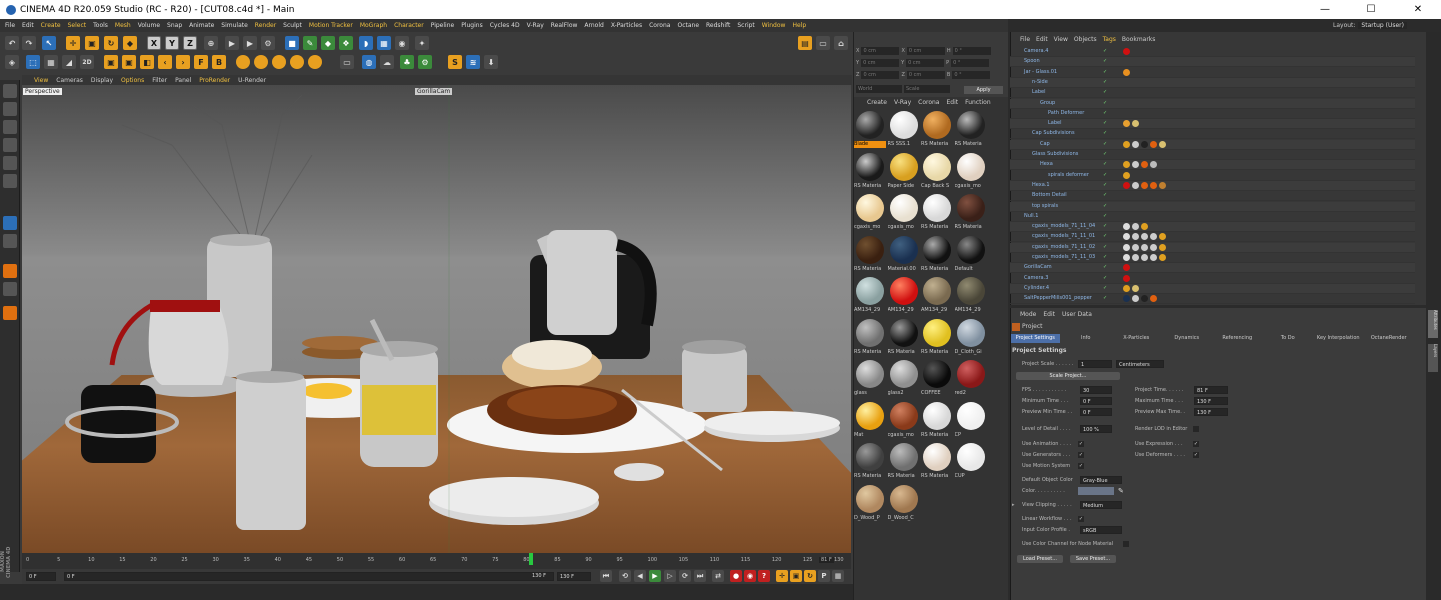 Image resolution: width=1441 pixels, height=600 pixels. What do you see at coordinates (149, 25) in the screenshot?
I see `menu-item: Volume` at bounding box center [149, 25].